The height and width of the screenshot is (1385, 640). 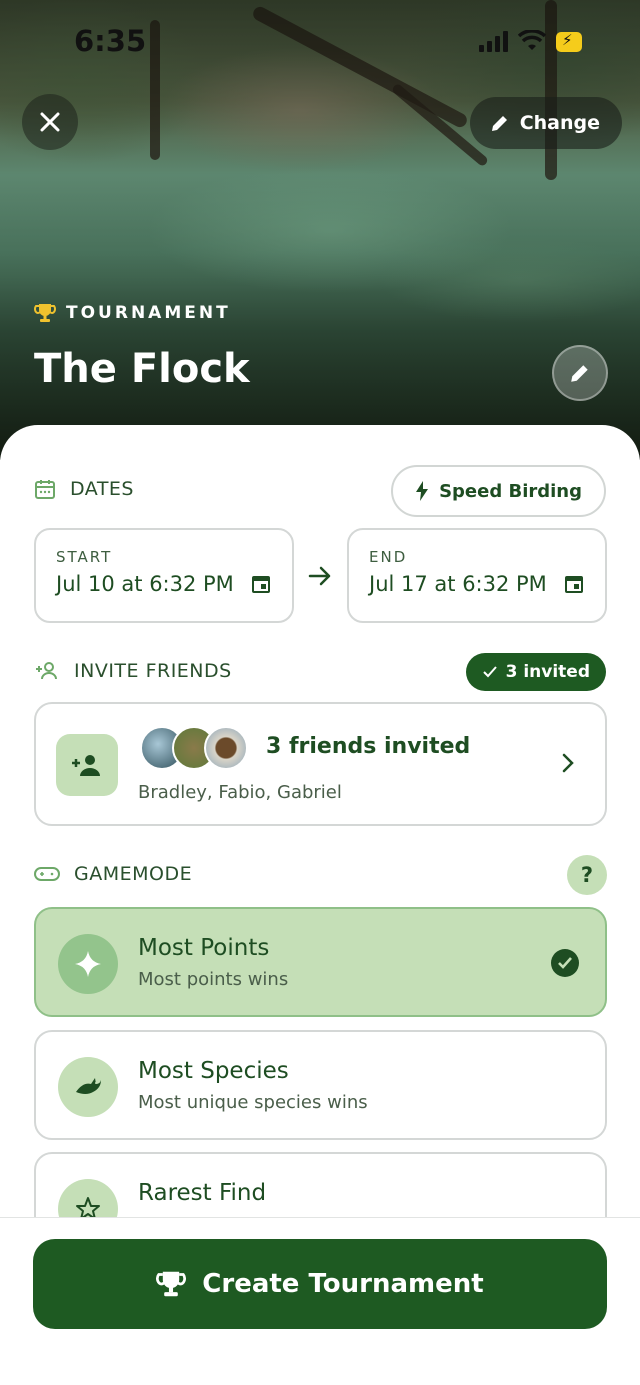 What do you see at coordinates (489, 672) in the screenshot?
I see `check-icon` at bounding box center [489, 672].